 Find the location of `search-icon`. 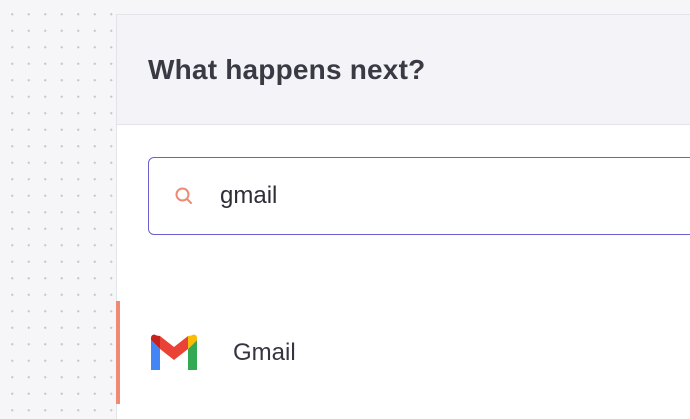

search-icon is located at coordinates (184, 196).